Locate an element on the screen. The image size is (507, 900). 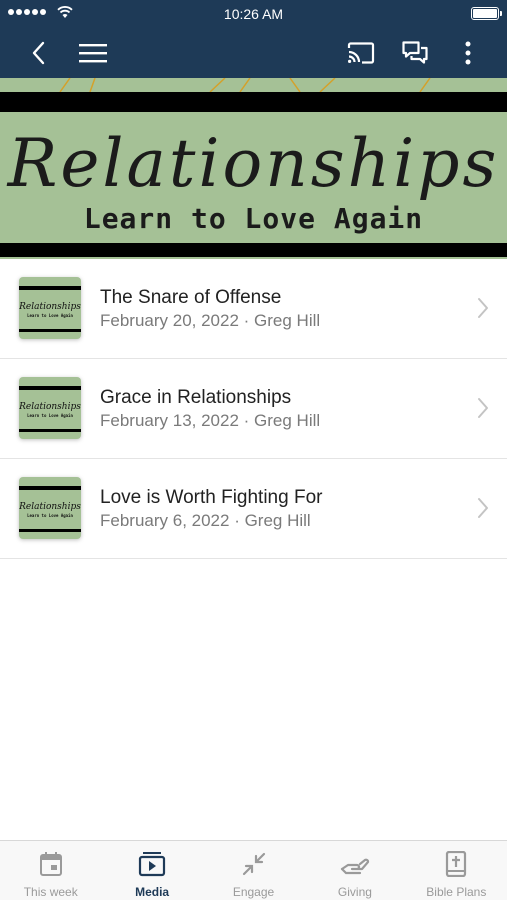
more-vertical-icon is located at coordinates (468, 53).